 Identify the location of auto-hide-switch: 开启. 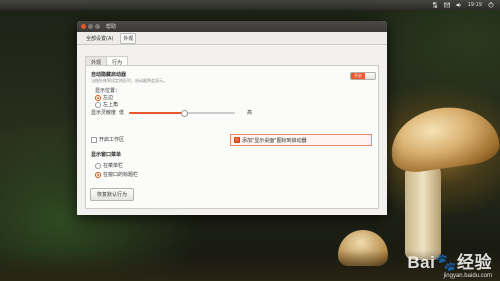
(363, 76).